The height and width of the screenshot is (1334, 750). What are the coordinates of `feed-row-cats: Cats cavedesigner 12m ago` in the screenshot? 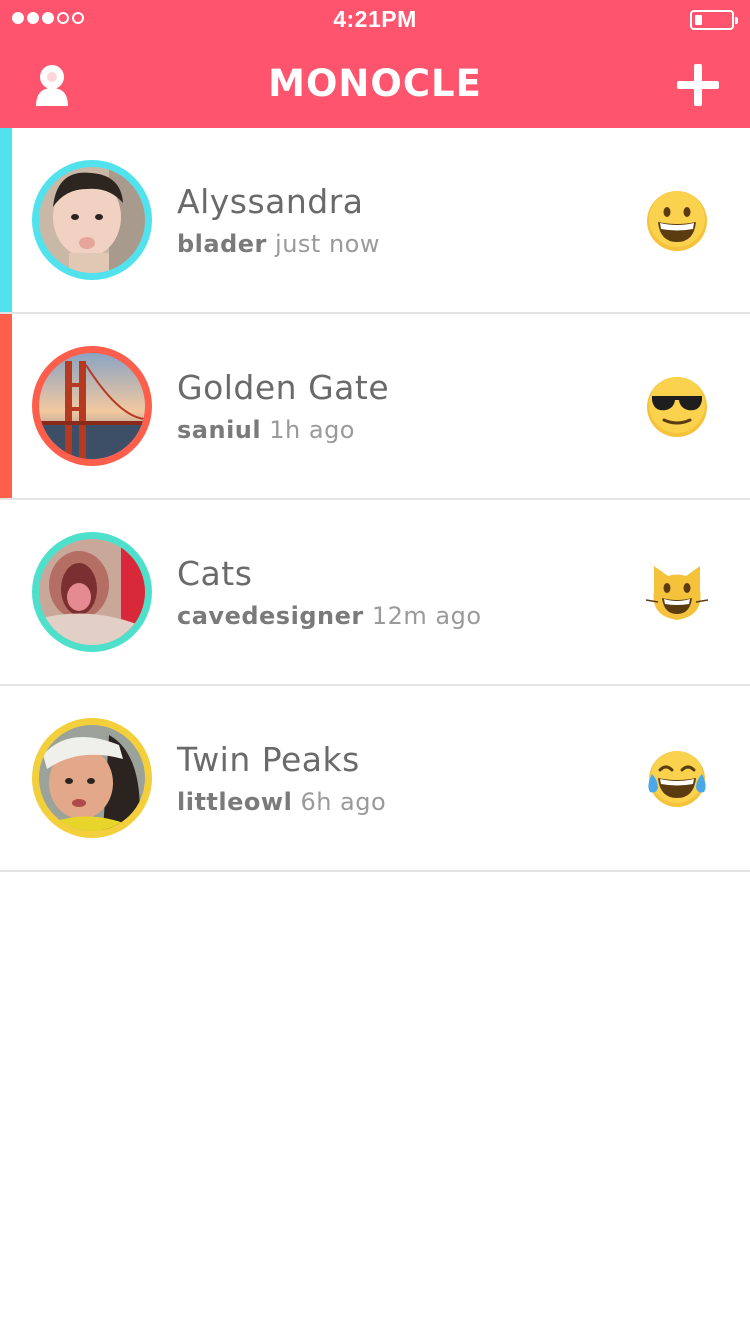 It's located at (375, 593).